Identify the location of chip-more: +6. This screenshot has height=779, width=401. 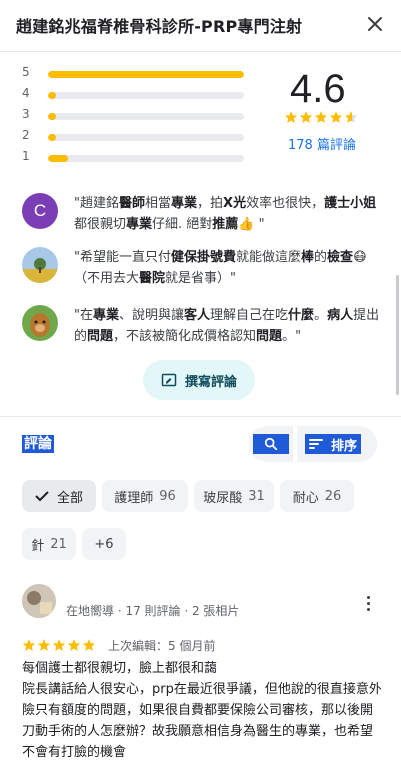
(104, 544).